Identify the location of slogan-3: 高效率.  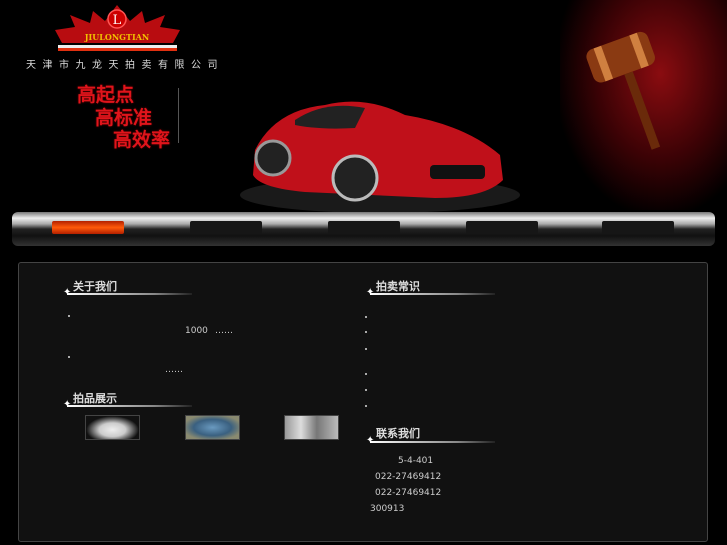
(142, 140).